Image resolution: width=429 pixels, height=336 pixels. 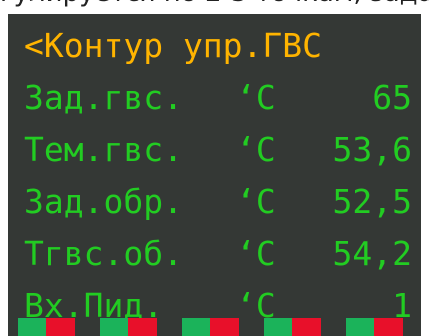 I want to click on row-label: Тем.гвс., so click(x=103, y=149).